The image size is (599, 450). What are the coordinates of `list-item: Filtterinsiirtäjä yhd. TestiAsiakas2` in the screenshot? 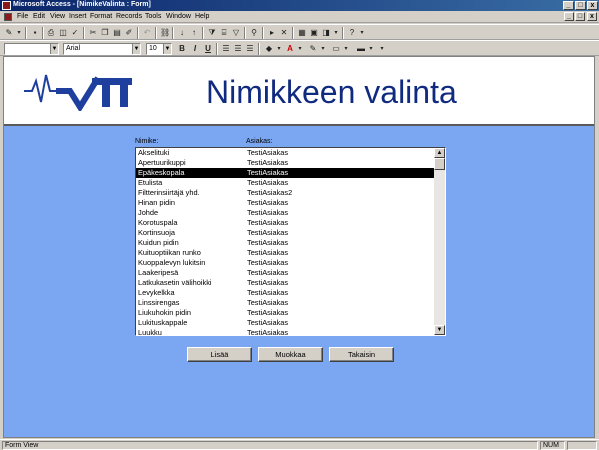 It's located at (285, 193).